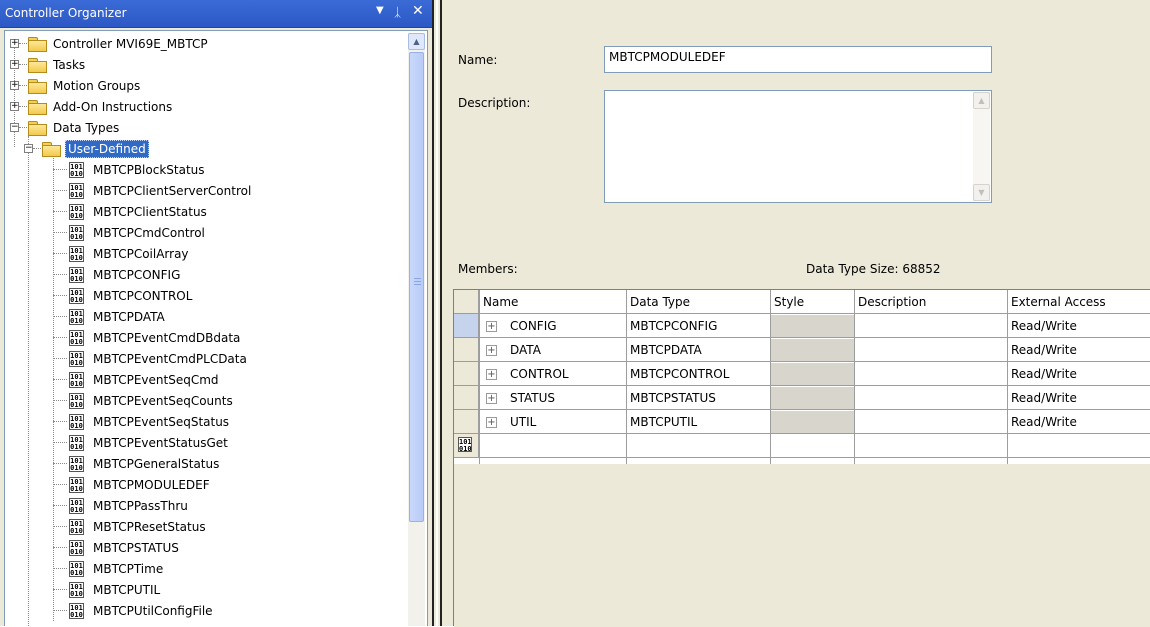 Image resolution: width=1150 pixels, height=627 pixels. What do you see at coordinates (167, 337) in the screenshot?
I see `tree-item-label: MBTCPEventCmdDBdata` at bounding box center [167, 337].